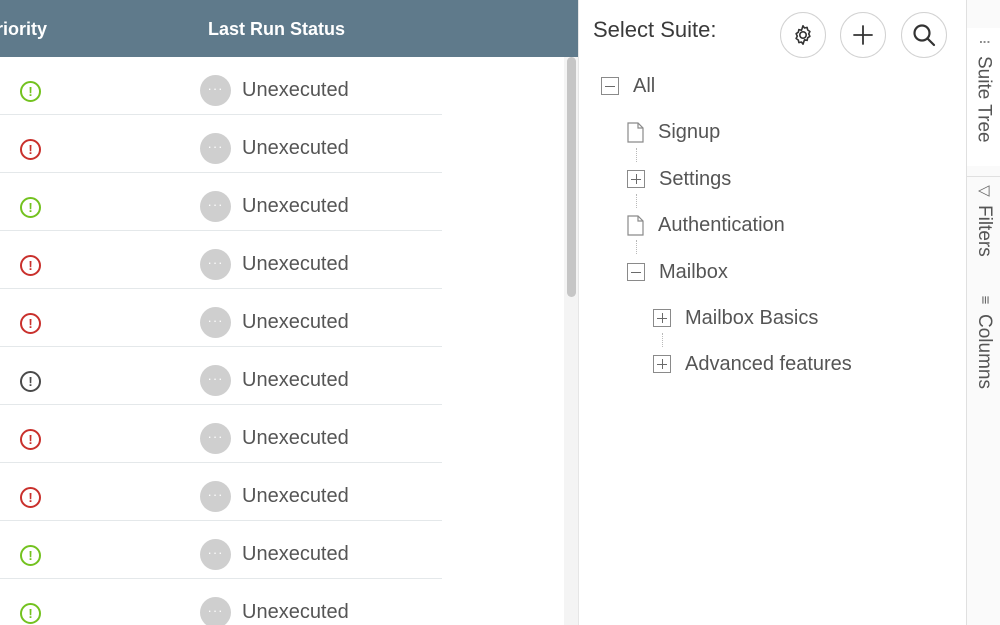 Image resolution: width=1000 pixels, height=625 pixels. I want to click on tab-columns: ≡ Columns, so click(983, 346).